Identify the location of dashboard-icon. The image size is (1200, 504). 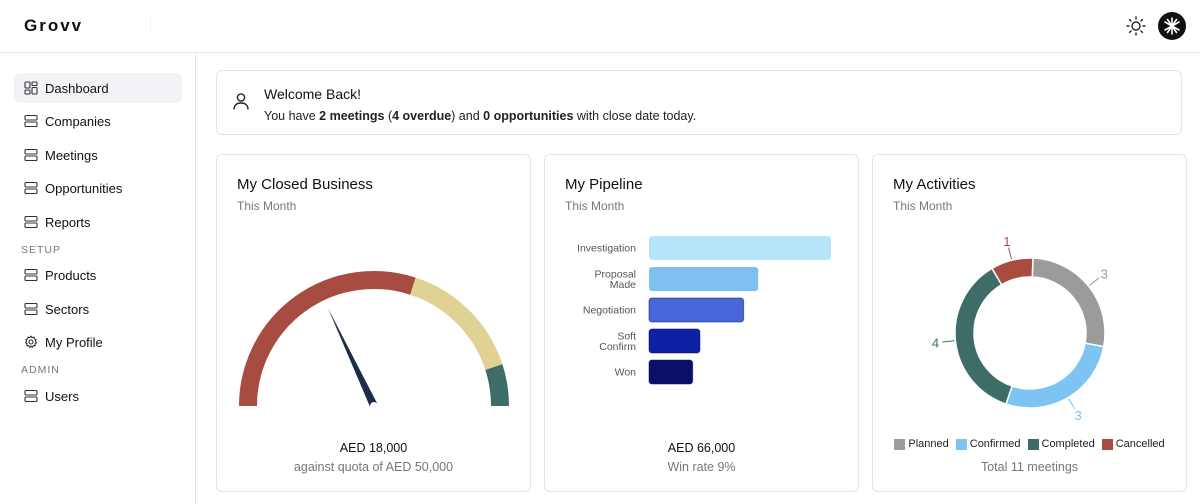
(31, 88).